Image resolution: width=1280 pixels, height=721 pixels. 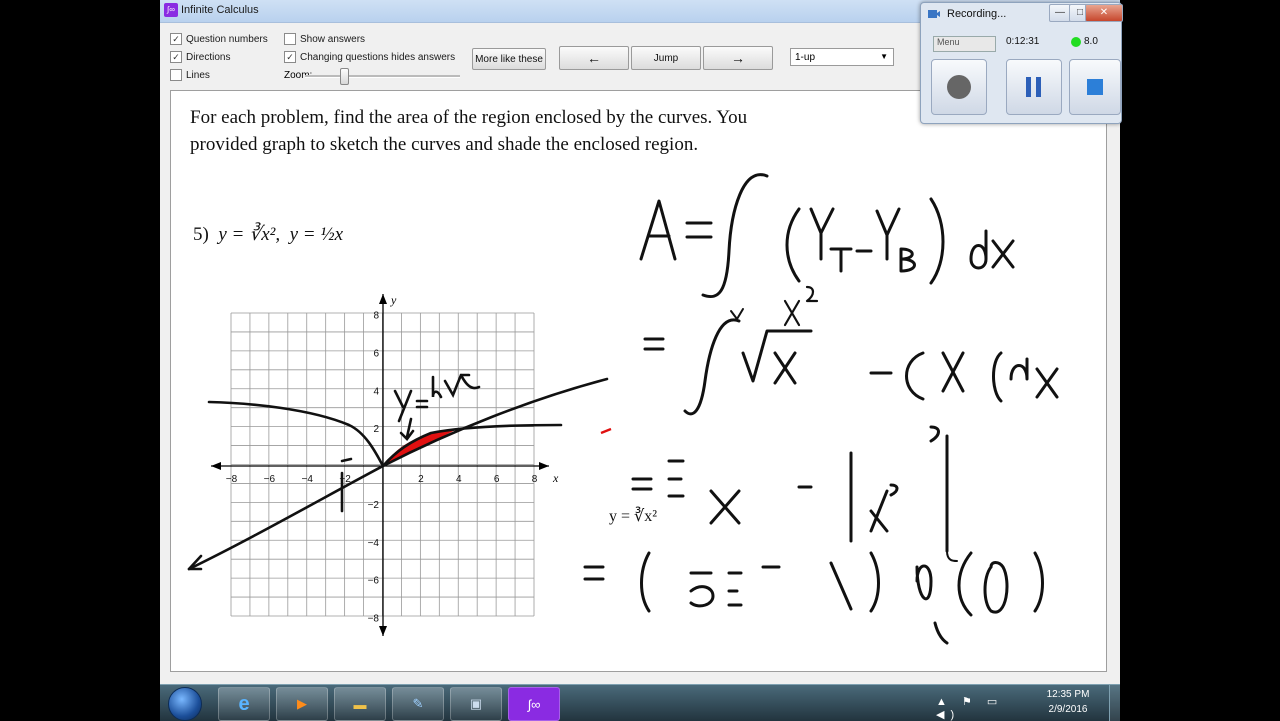 What do you see at coordinates (594, 58) in the screenshot?
I see `previous-button: ←` at bounding box center [594, 58].